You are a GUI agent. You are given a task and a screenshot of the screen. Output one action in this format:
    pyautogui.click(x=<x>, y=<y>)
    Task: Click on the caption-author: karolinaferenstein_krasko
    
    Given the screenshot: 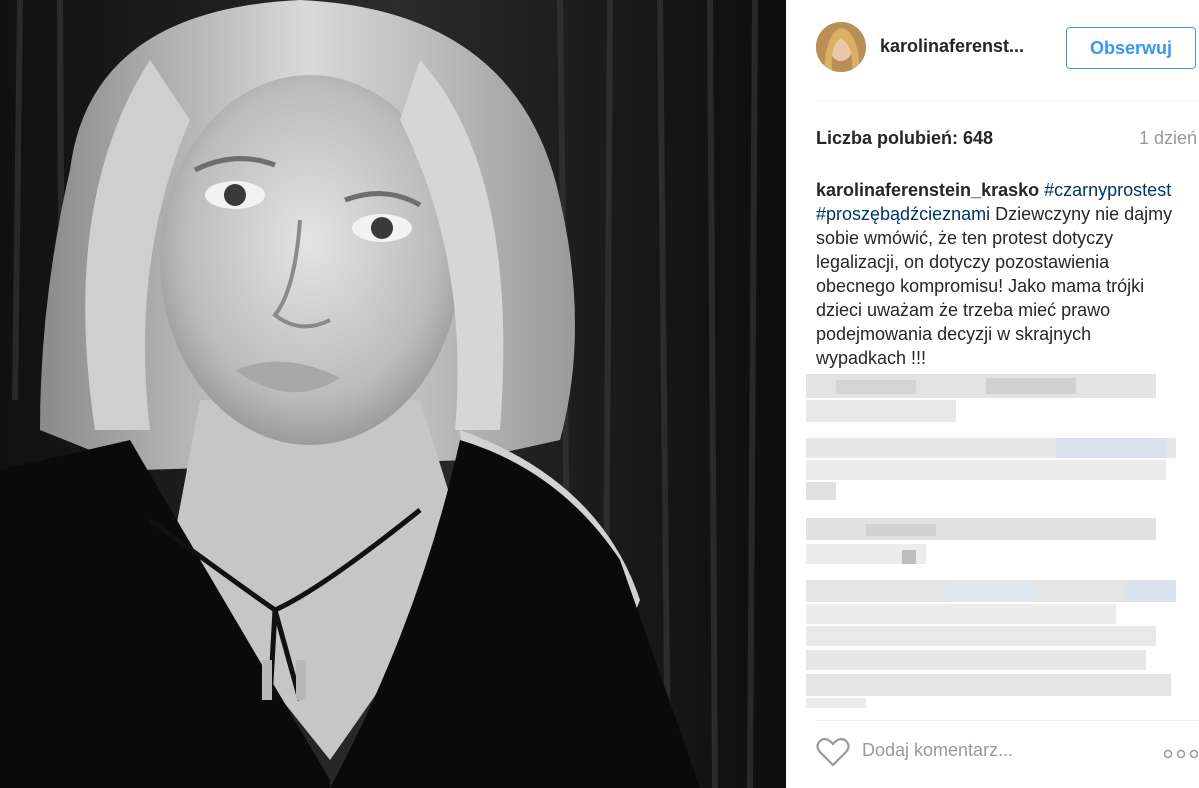 What is the action you would take?
    pyautogui.click(x=927, y=190)
    